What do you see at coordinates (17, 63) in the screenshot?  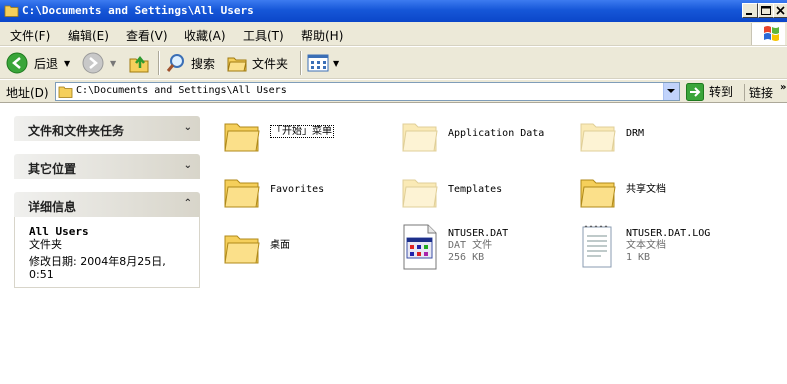 I see `back-arrow-icon` at bounding box center [17, 63].